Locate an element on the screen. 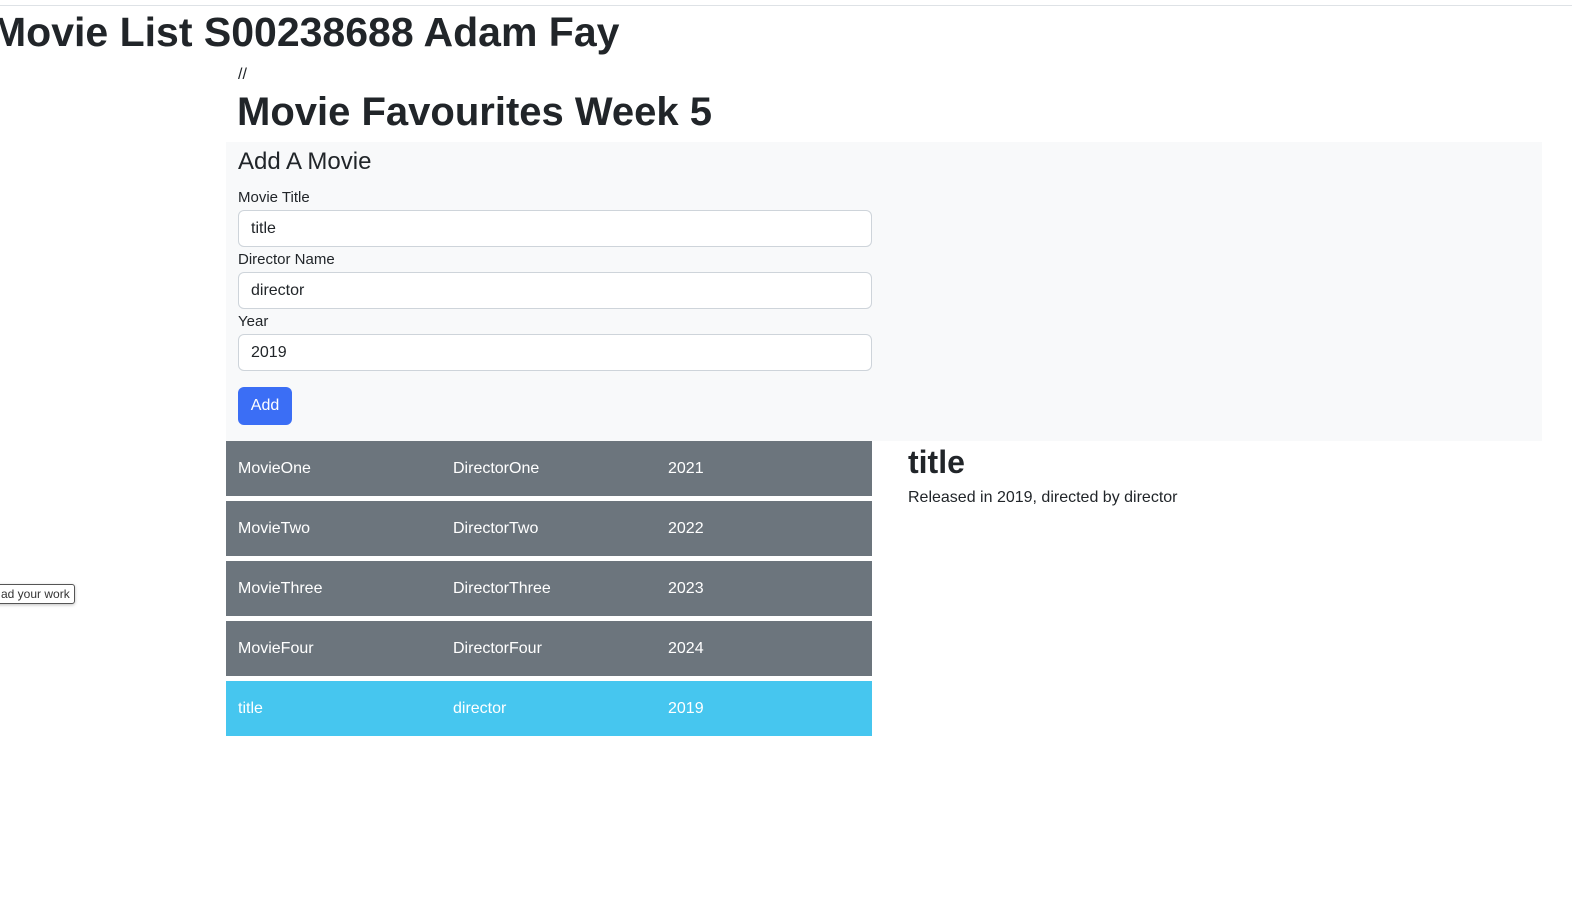 This screenshot has height=918, width=1572. page-title: Movie List S00238688 Adam Fay is located at coordinates (310, 32).